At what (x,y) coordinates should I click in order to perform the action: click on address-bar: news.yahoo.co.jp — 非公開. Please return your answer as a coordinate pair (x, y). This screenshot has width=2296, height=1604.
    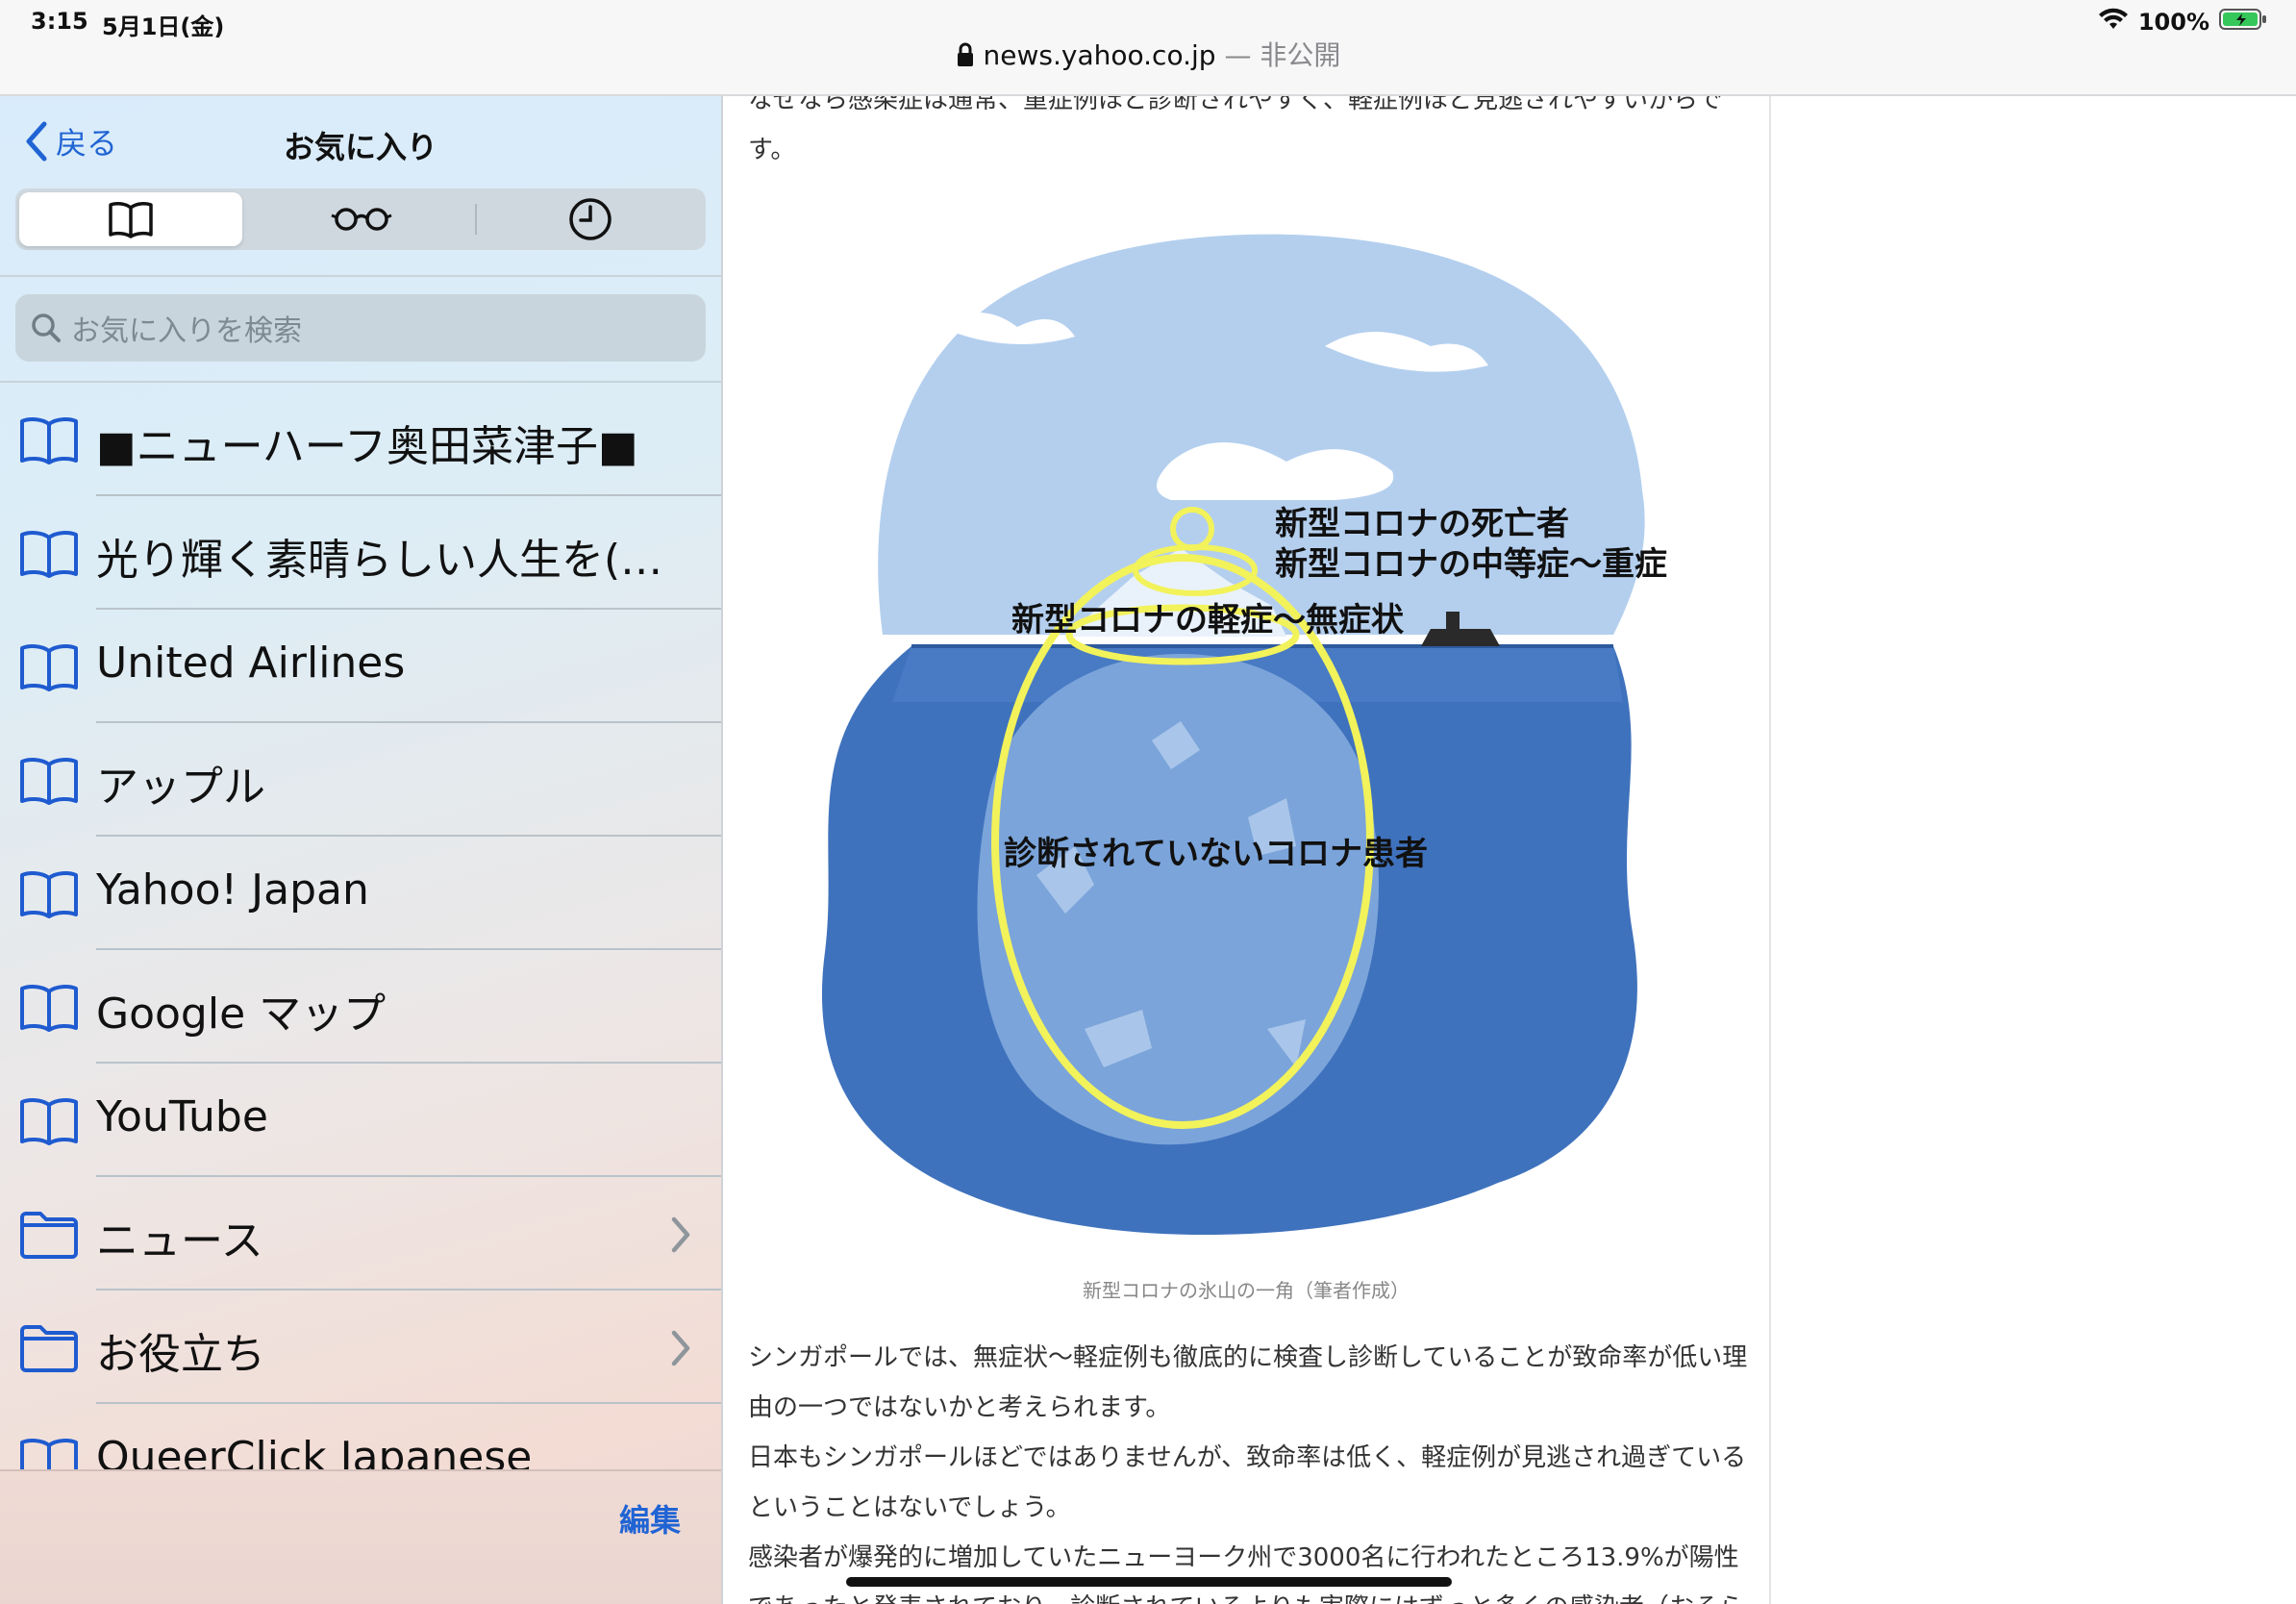
    Looking at the image, I should click on (1148, 54).